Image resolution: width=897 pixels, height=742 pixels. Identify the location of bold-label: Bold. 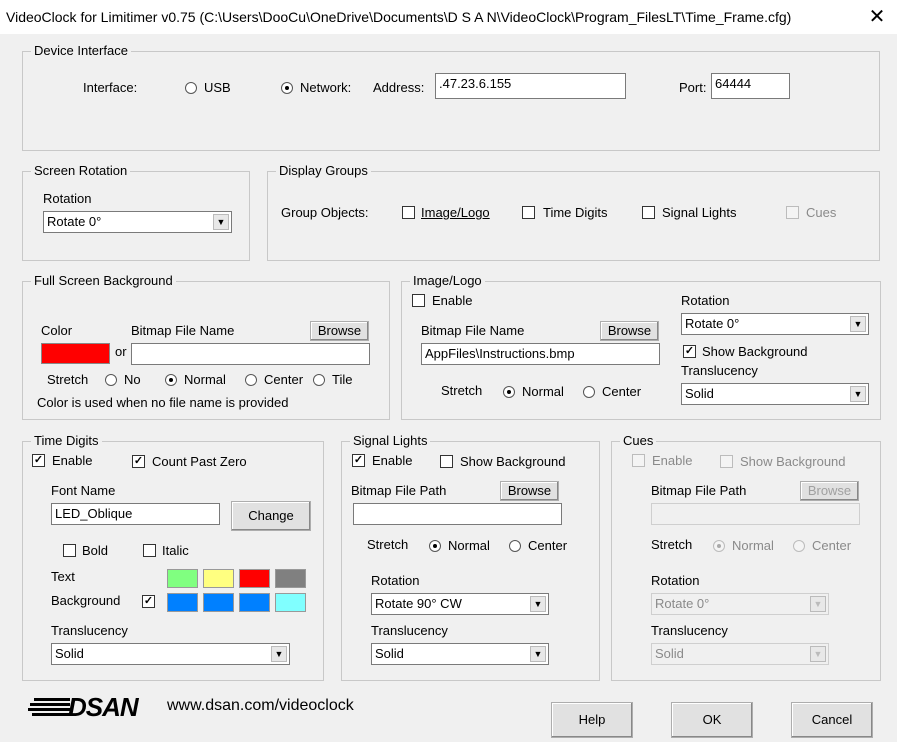
(95, 550).